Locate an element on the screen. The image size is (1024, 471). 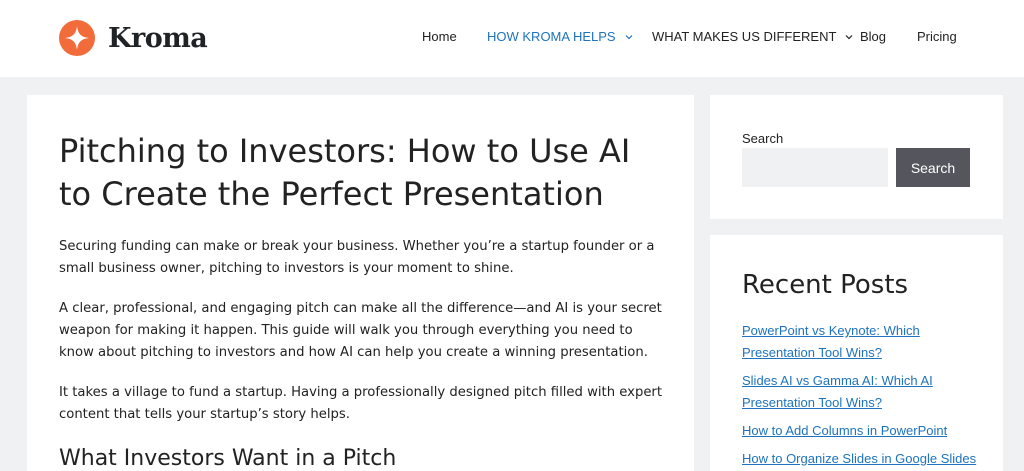
nav-what-makes-us-different: WHAT MAKES US DIFFERENT is located at coordinates (752, 36).